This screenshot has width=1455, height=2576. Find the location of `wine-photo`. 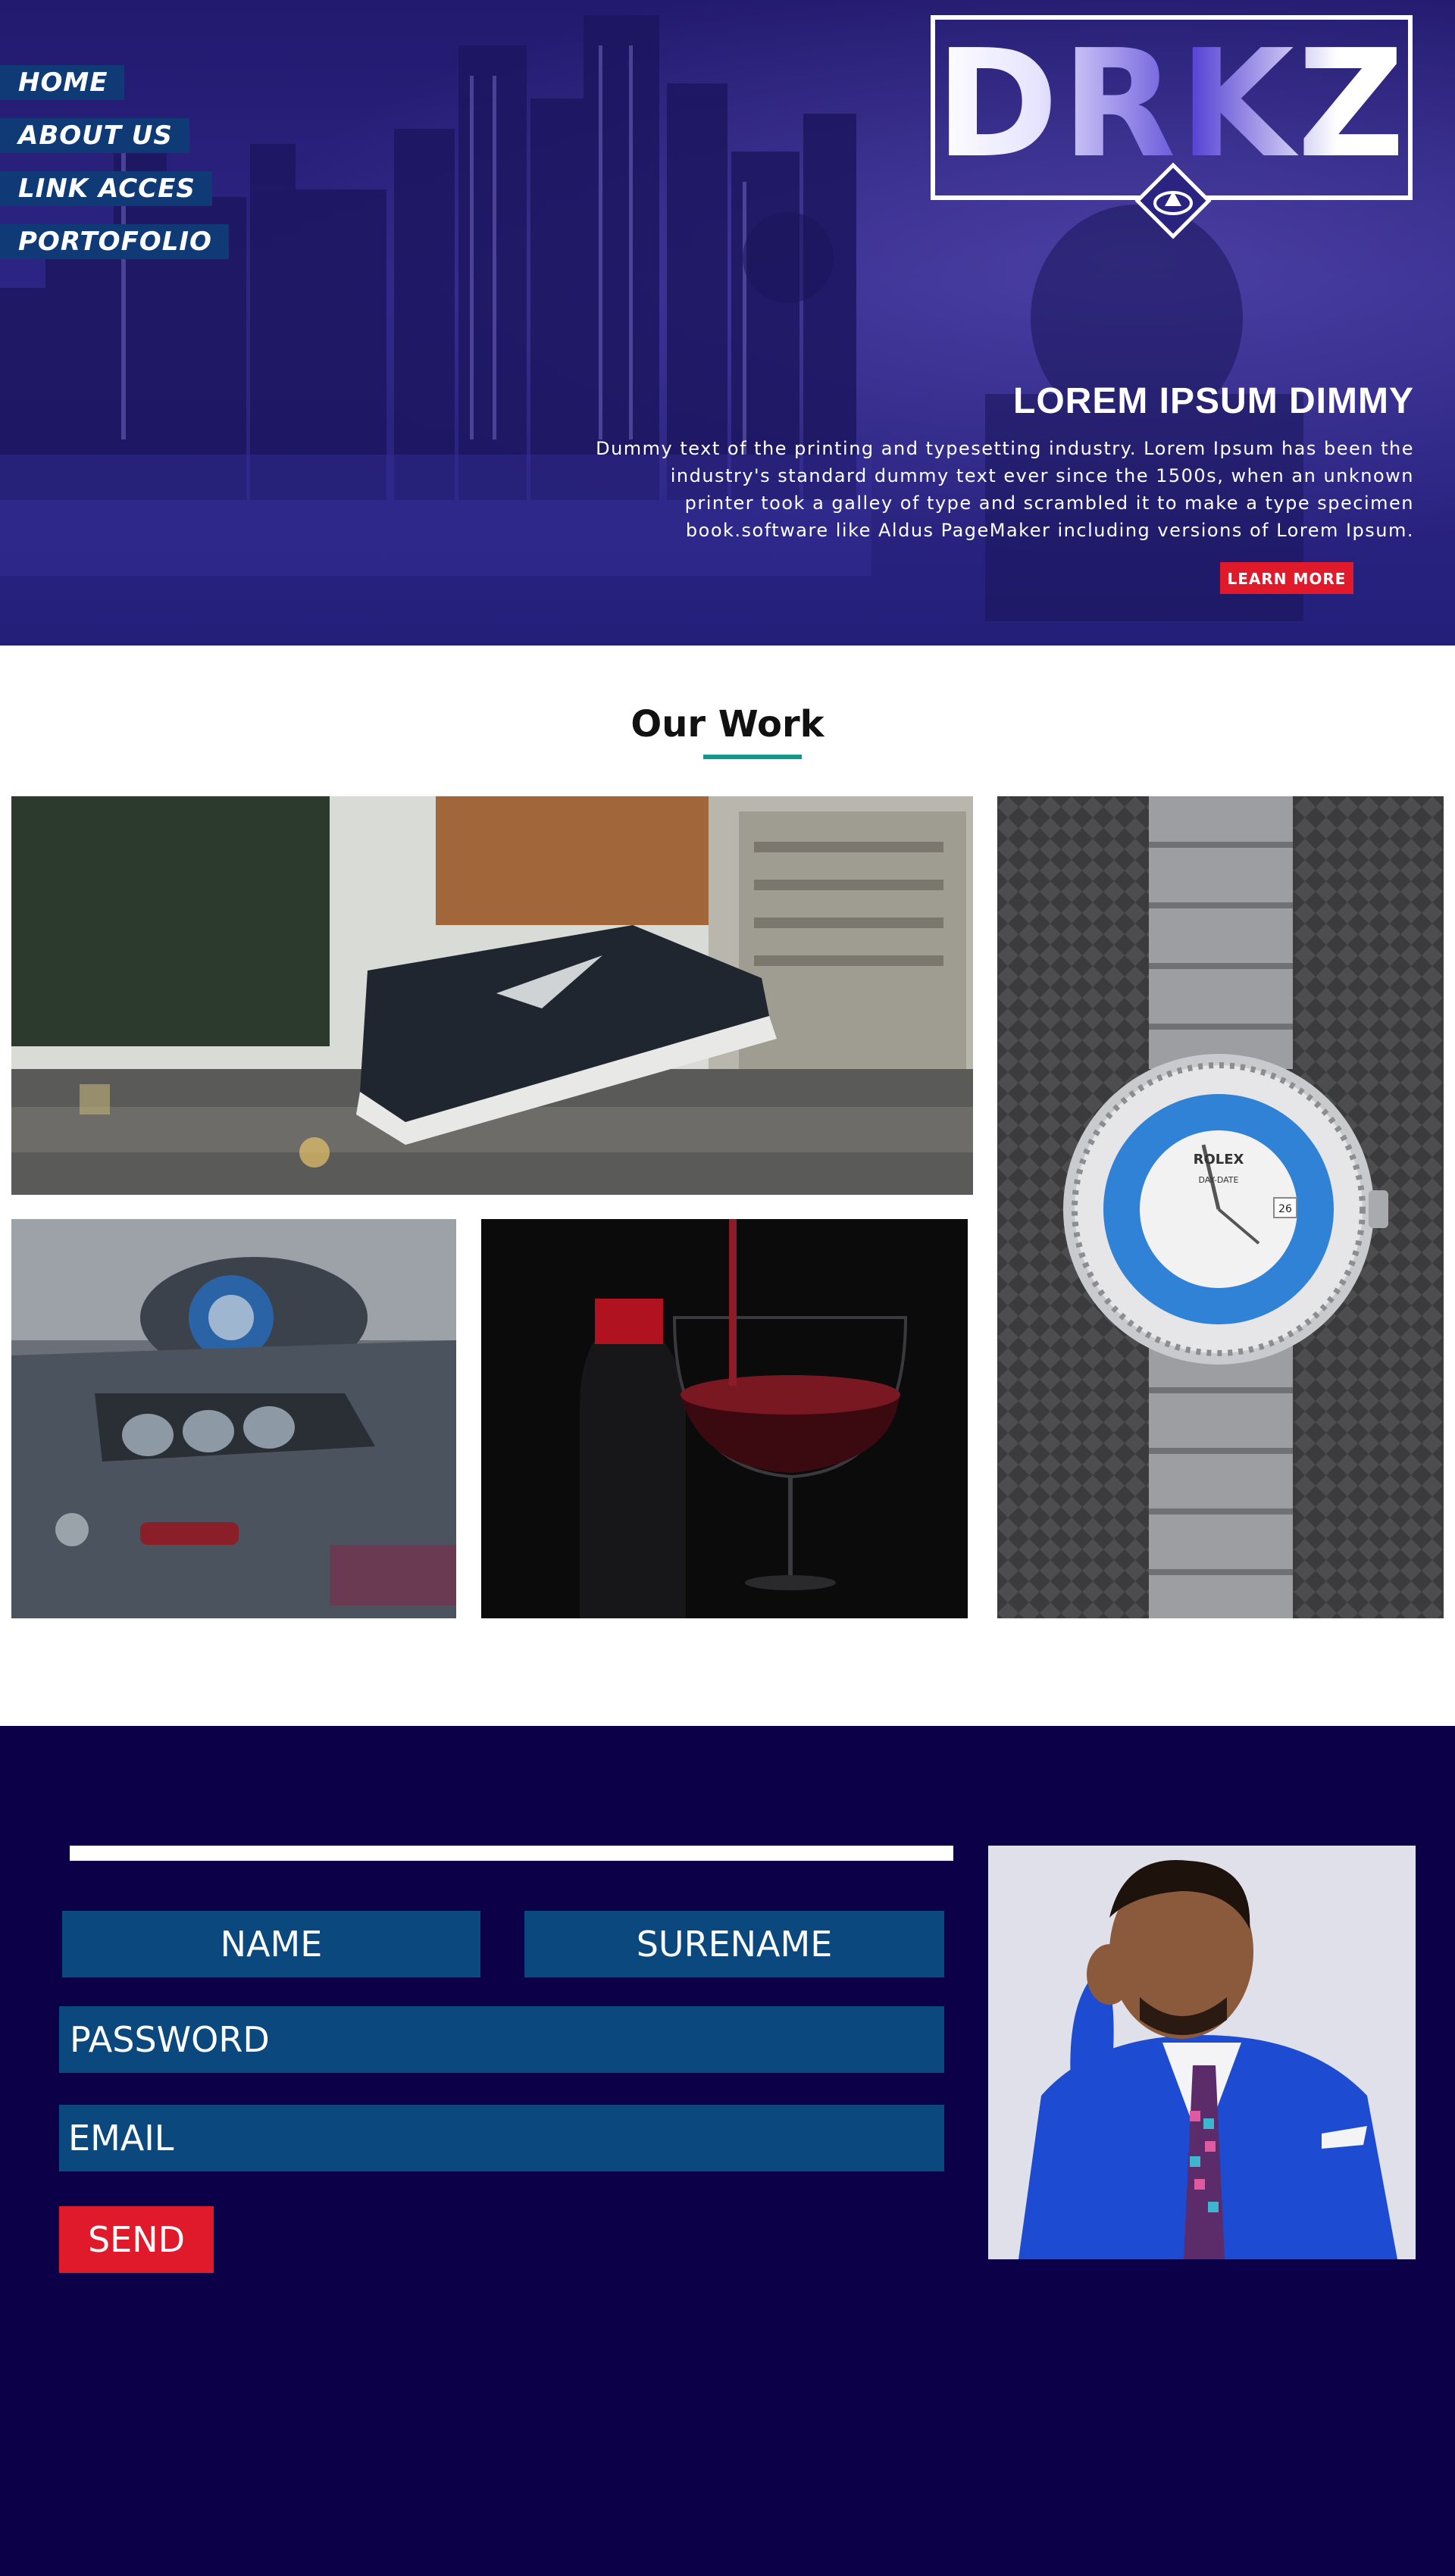

wine-photo is located at coordinates (724, 1418).